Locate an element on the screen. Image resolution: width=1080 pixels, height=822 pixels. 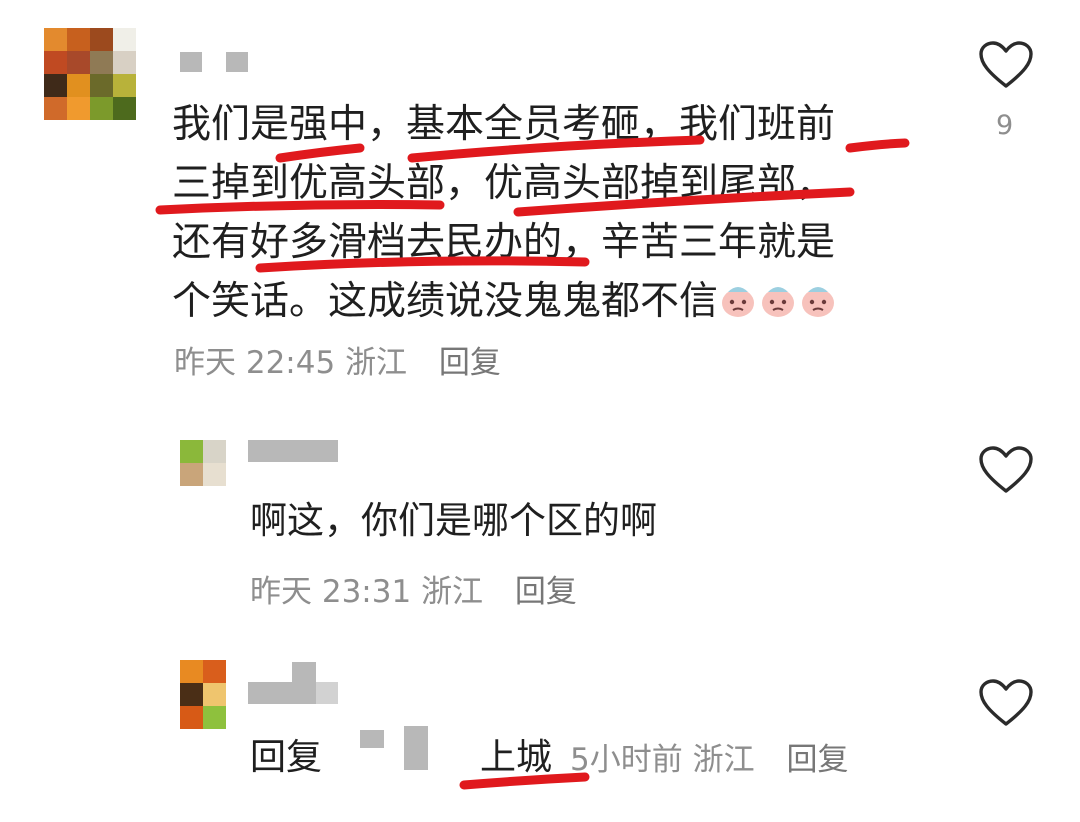
comment-meta: 5小时前 浙江 回复 is located at coordinates (709, 756).